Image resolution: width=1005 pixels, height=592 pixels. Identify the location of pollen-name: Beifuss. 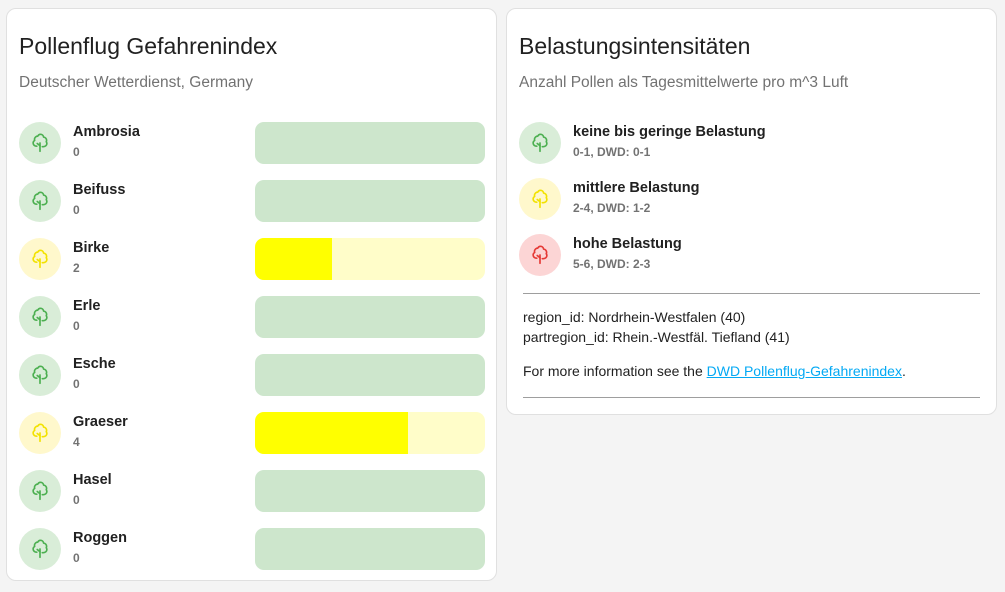
(99, 190).